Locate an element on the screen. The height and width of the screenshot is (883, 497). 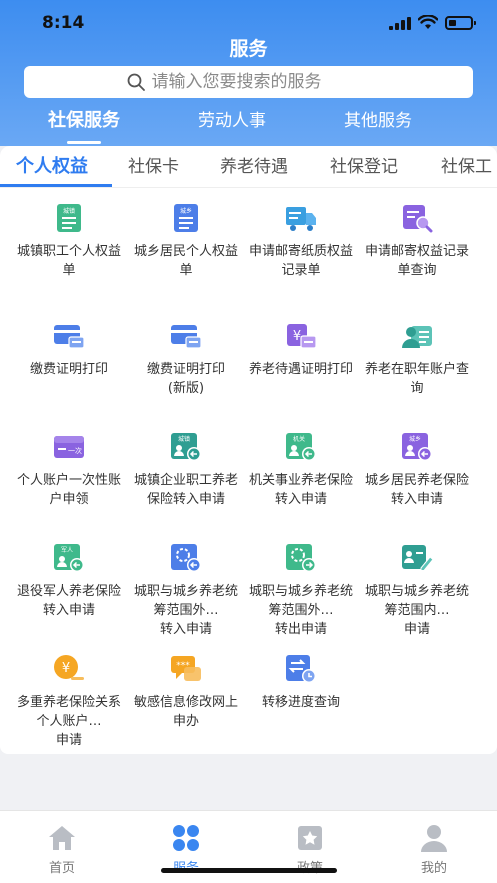
service-item: 机关 机关事业养老保险转入申请 is located at coordinates (301, 470).